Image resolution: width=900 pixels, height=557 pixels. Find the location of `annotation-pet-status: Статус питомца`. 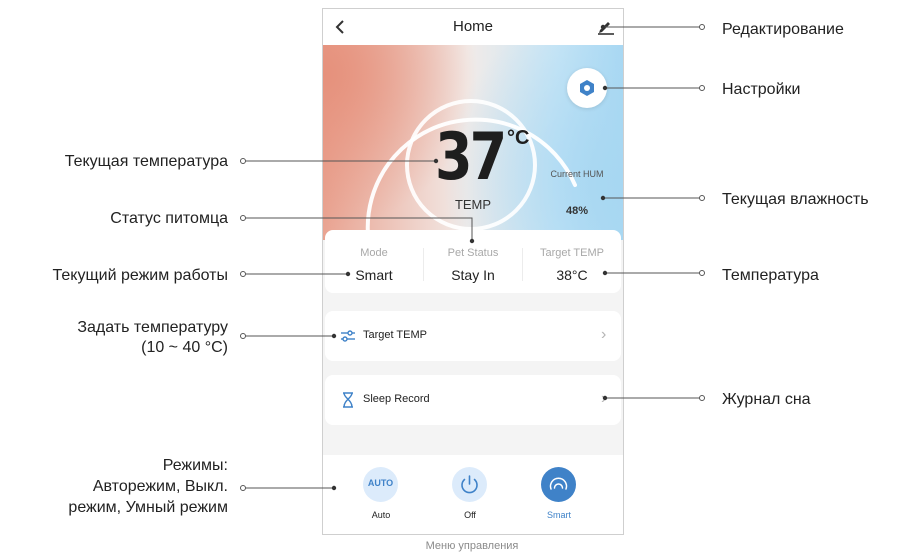

annotation-pet-status: Статус питомца is located at coordinates (169, 218).